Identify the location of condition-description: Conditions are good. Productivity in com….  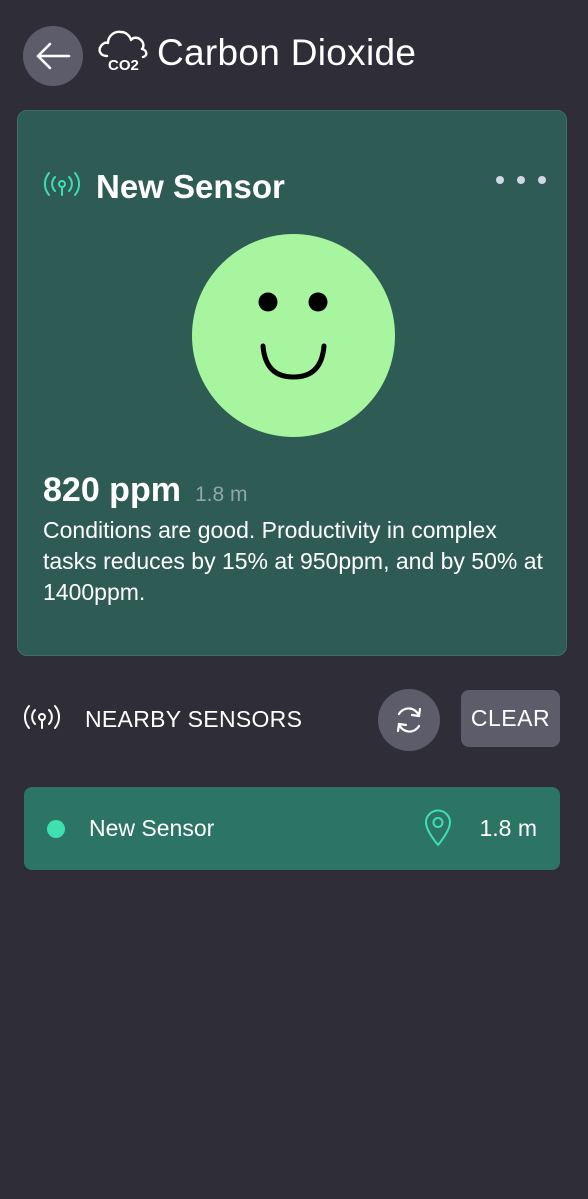
(293, 561).